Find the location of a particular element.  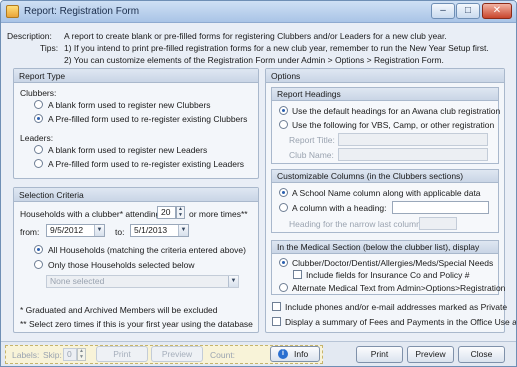

all-households-radio is located at coordinates (38, 249).